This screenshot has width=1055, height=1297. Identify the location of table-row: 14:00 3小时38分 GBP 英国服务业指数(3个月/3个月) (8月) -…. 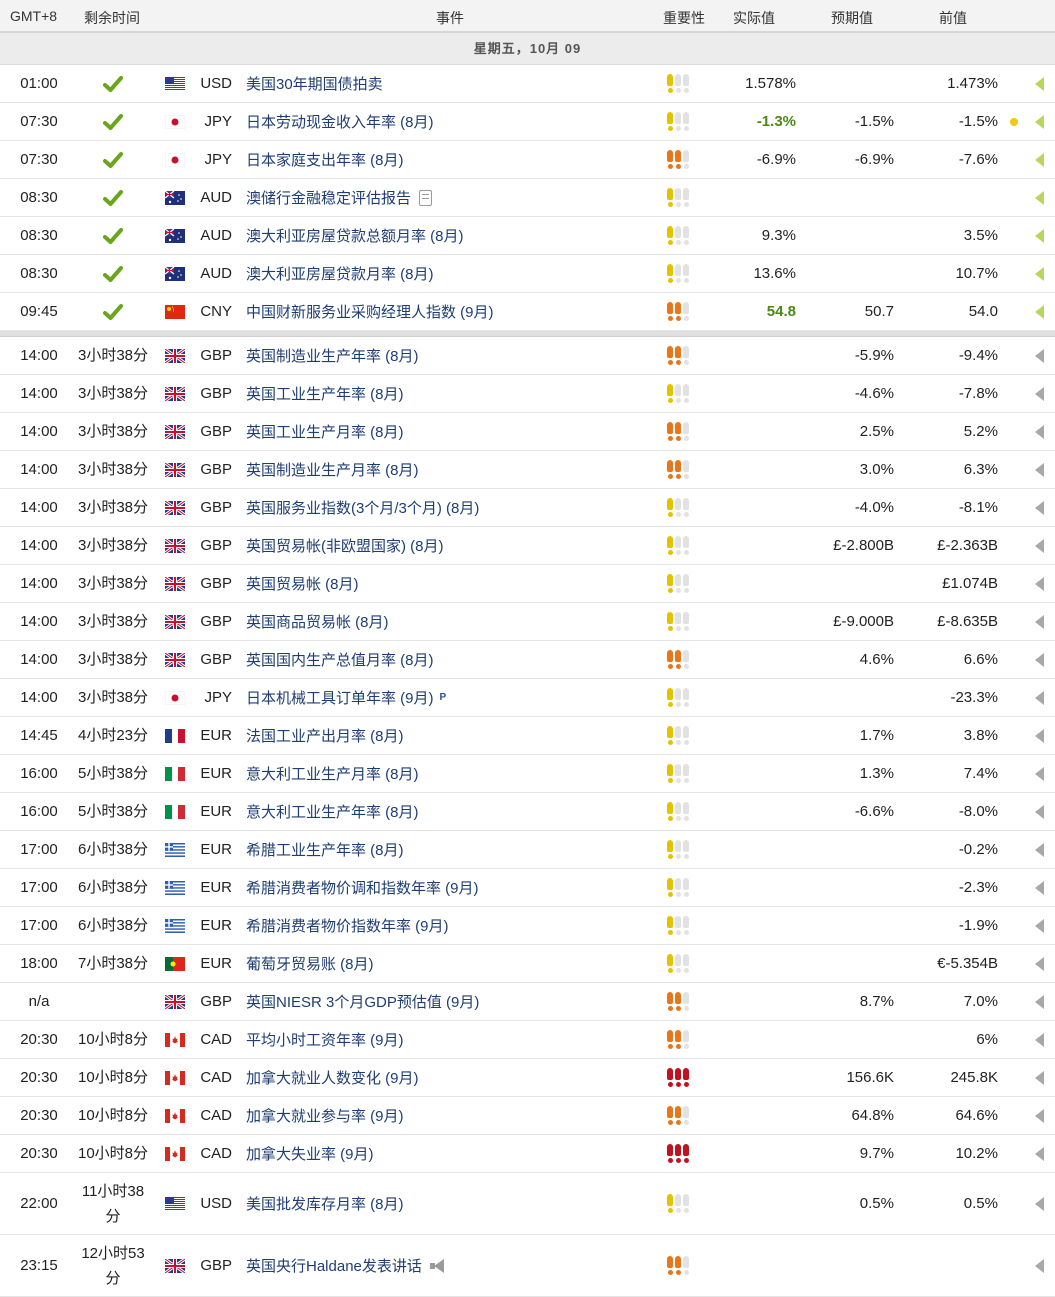
(527, 508).